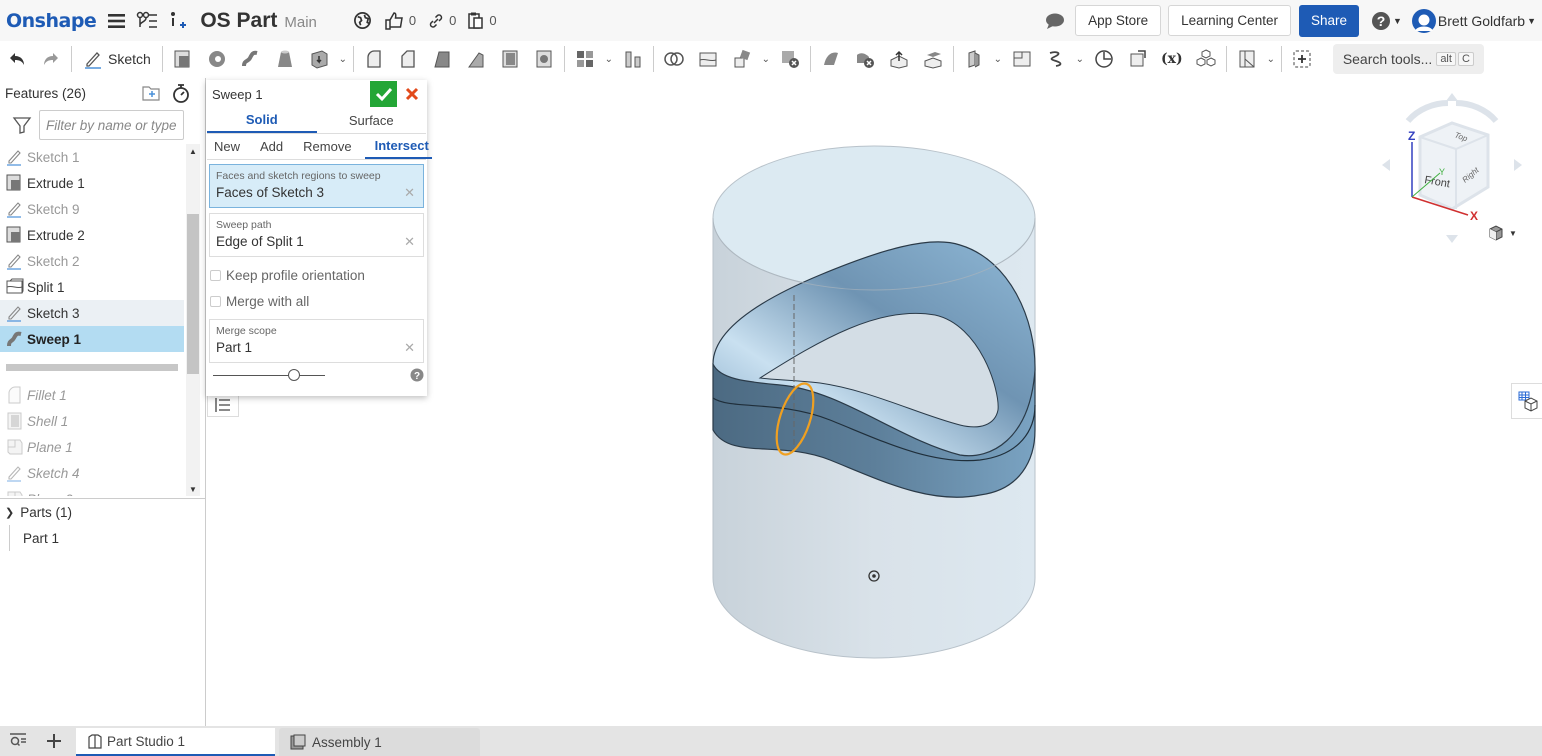 The height and width of the screenshot is (756, 1542). I want to click on fillet-tool, so click(374, 59).